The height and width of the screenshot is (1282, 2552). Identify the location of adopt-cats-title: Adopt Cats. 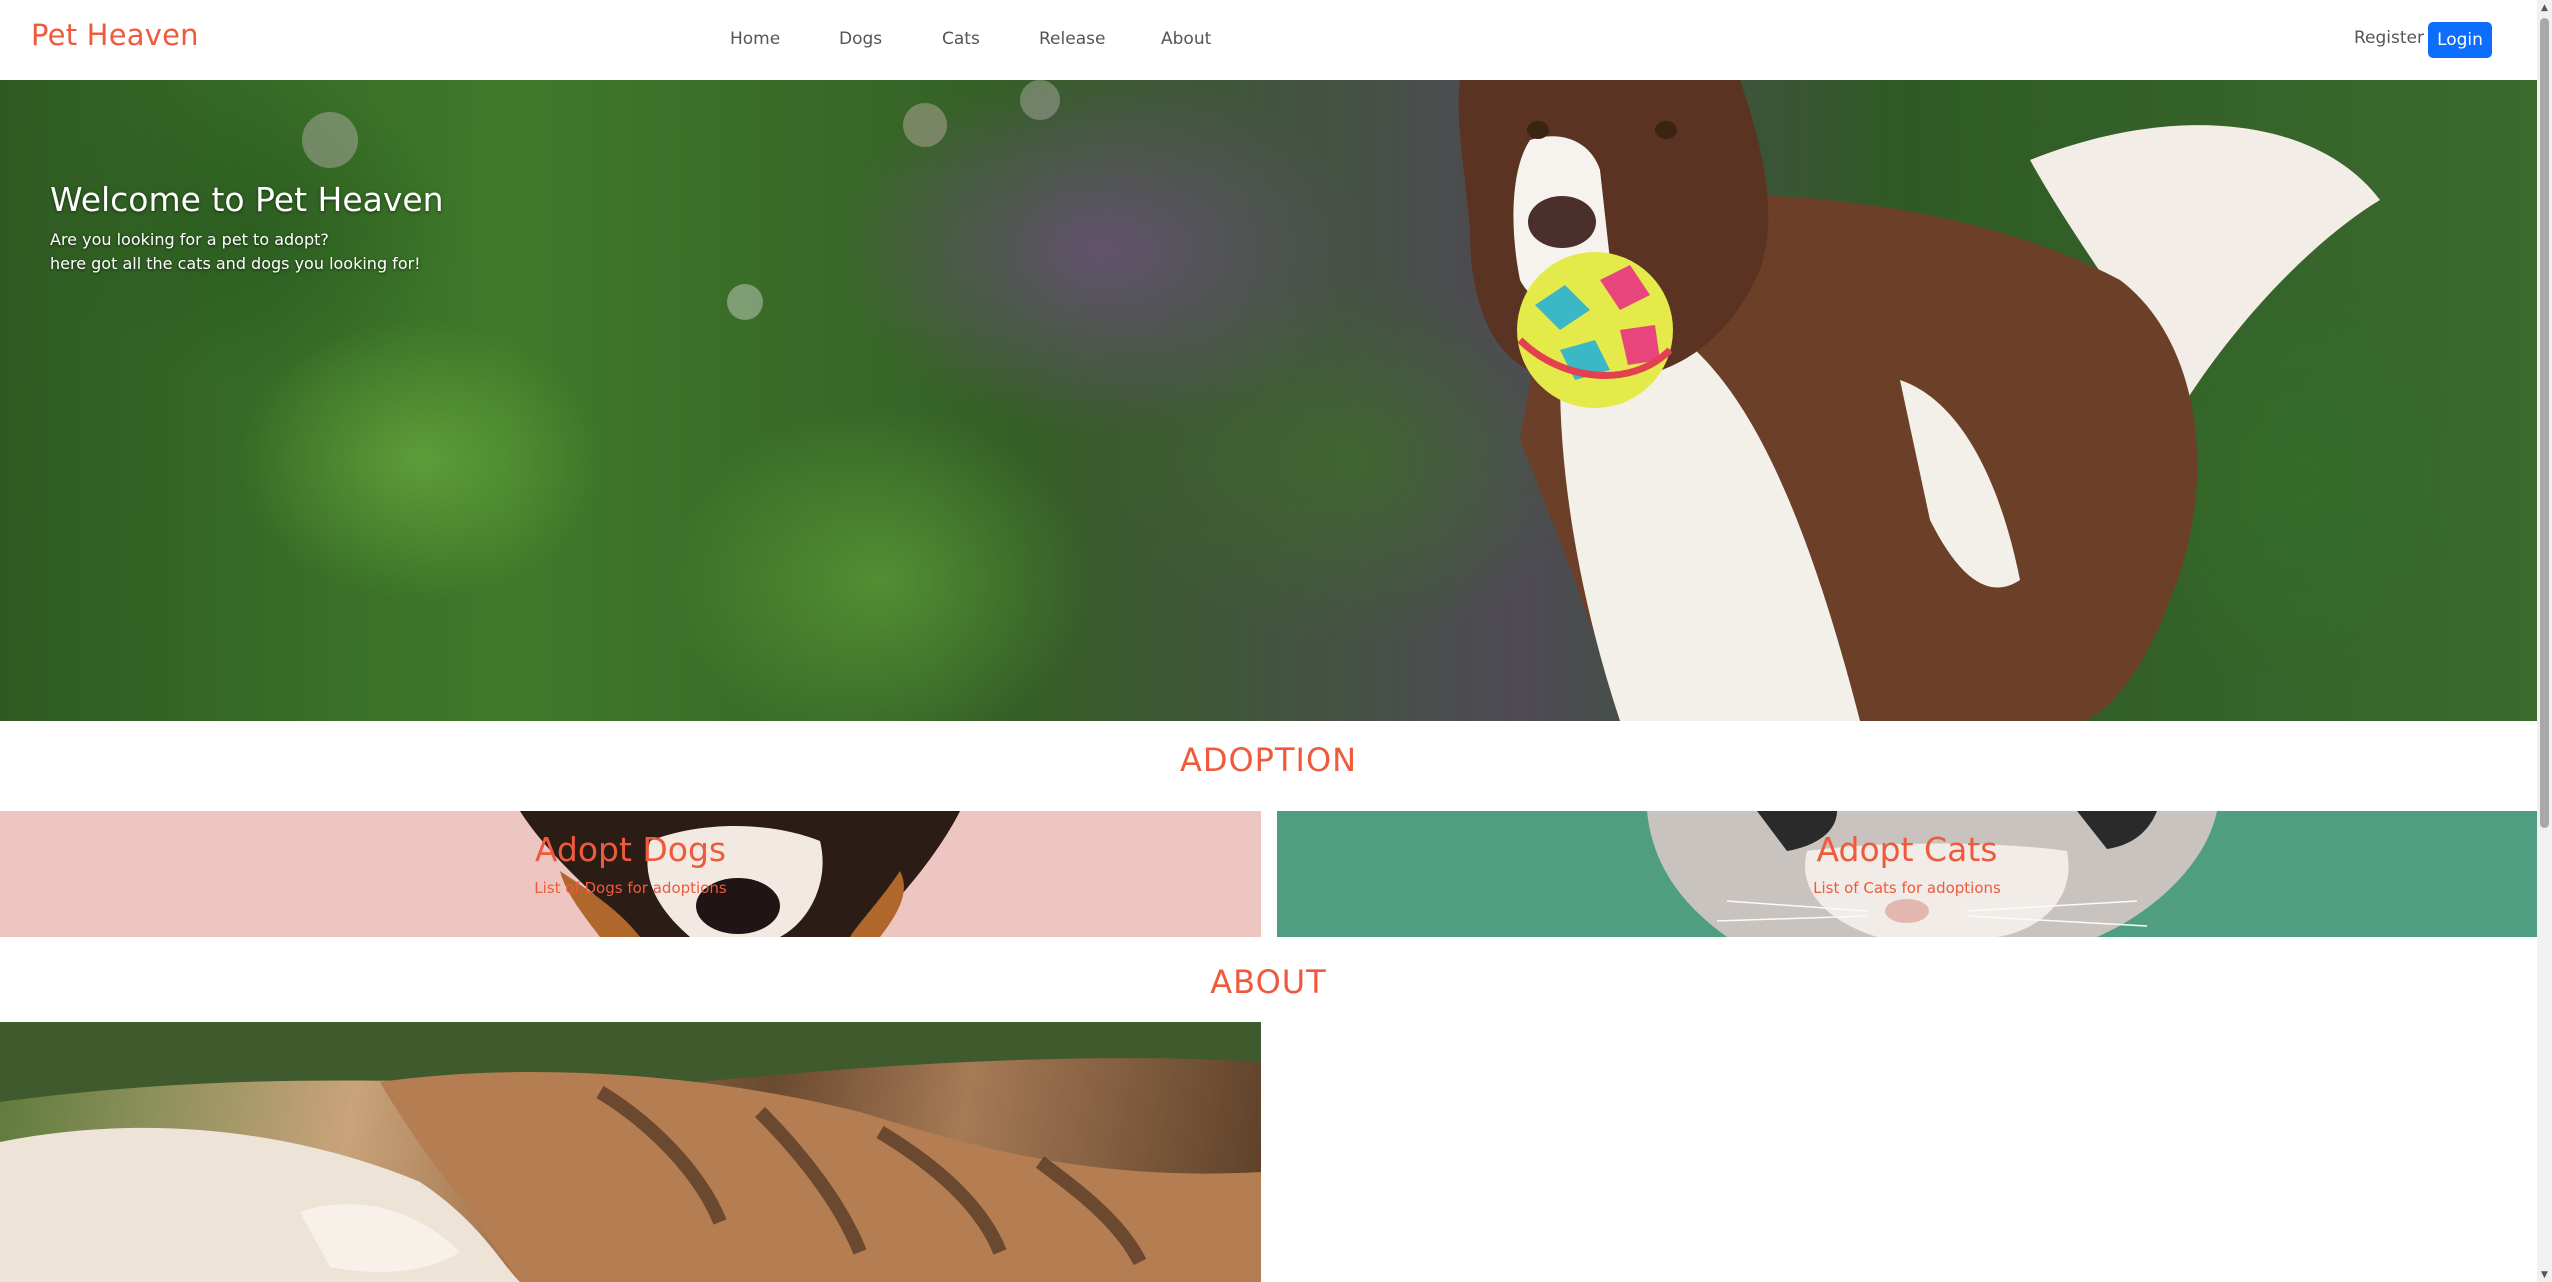
(1907, 849).